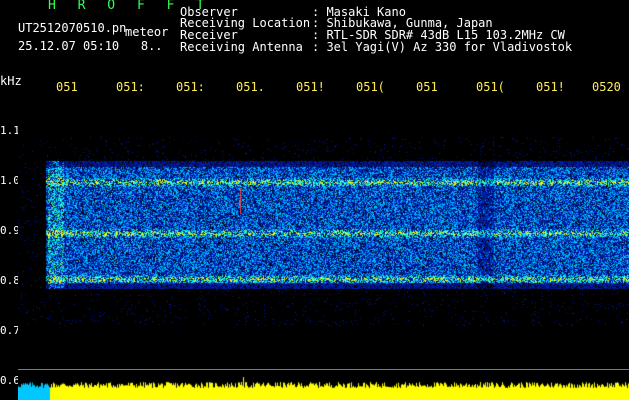  I want to click on meteor-label: meteor, so click(147, 32).